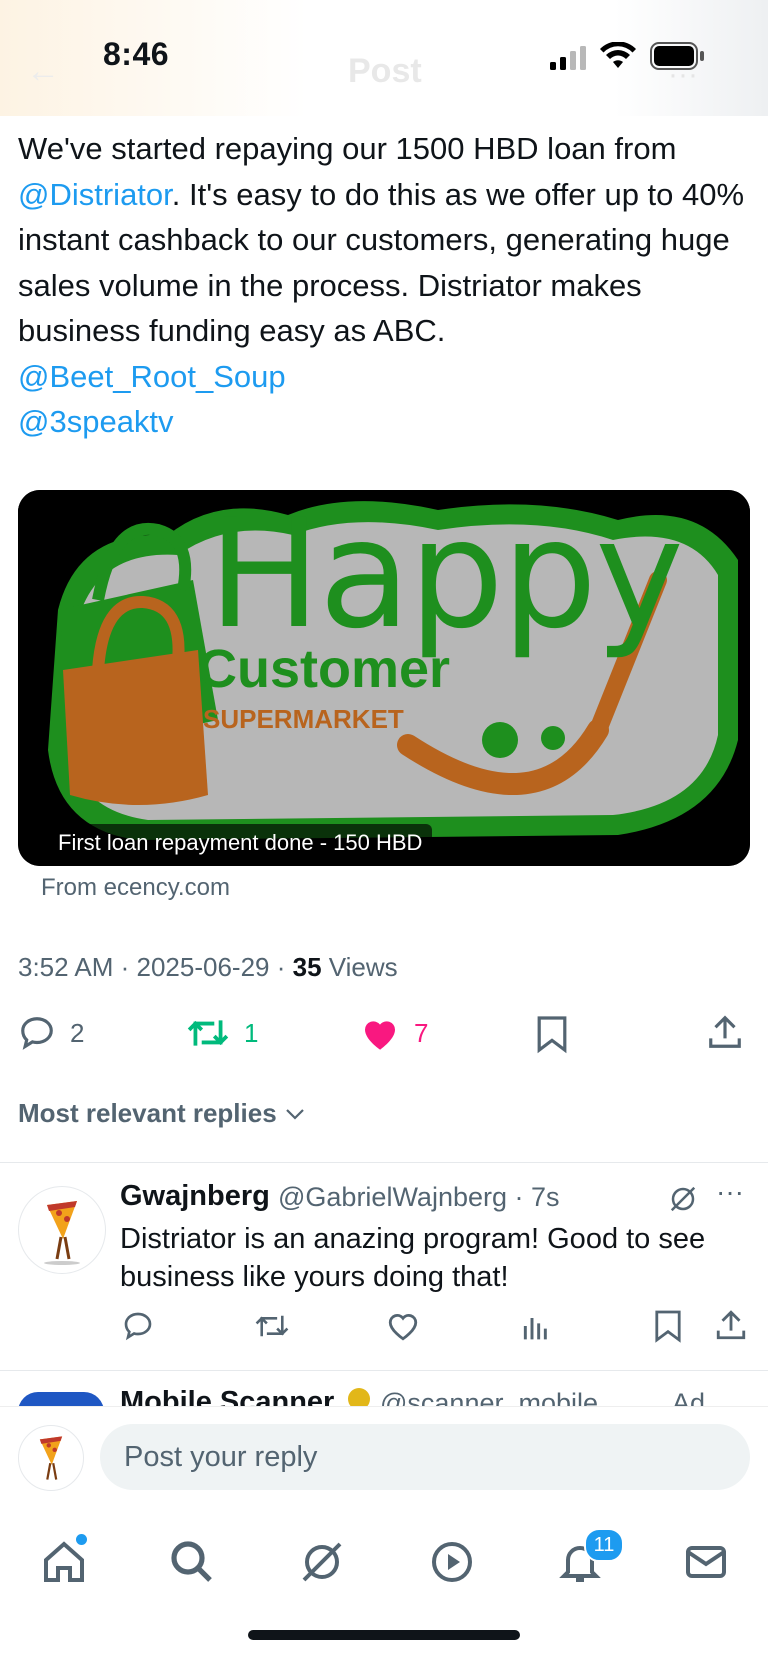 The width and height of the screenshot is (768, 1665). I want to click on reply-button: 2, so click(51, 1033).